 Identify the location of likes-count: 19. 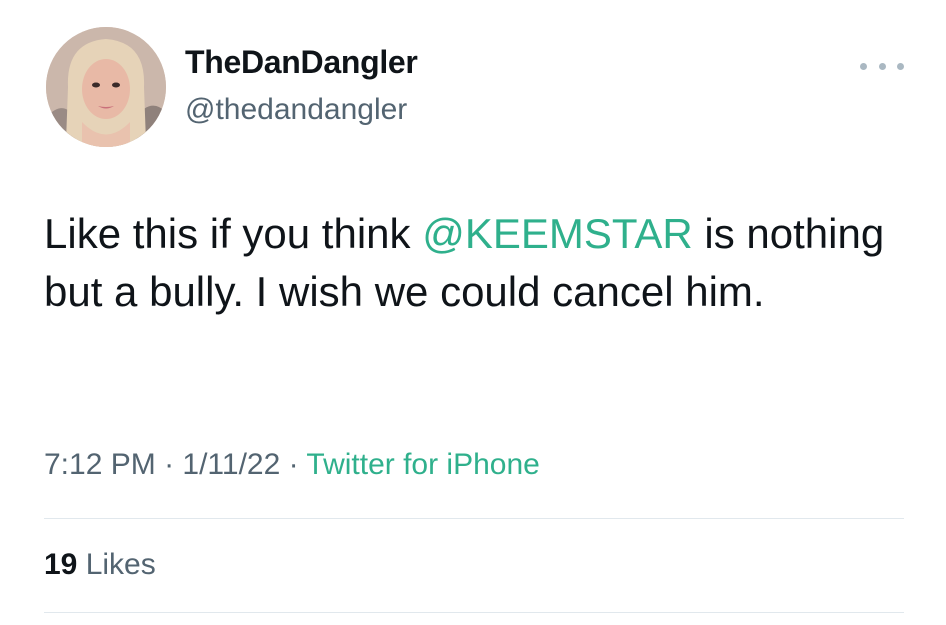
(61, 564).